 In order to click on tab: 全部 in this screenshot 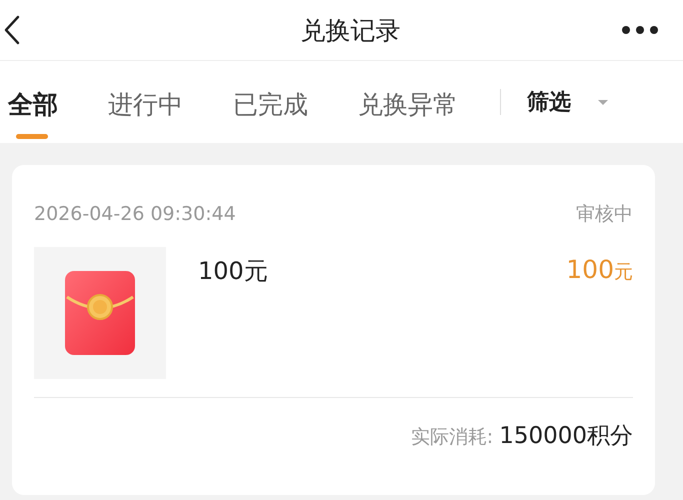, I will do `click(33, 104)`.